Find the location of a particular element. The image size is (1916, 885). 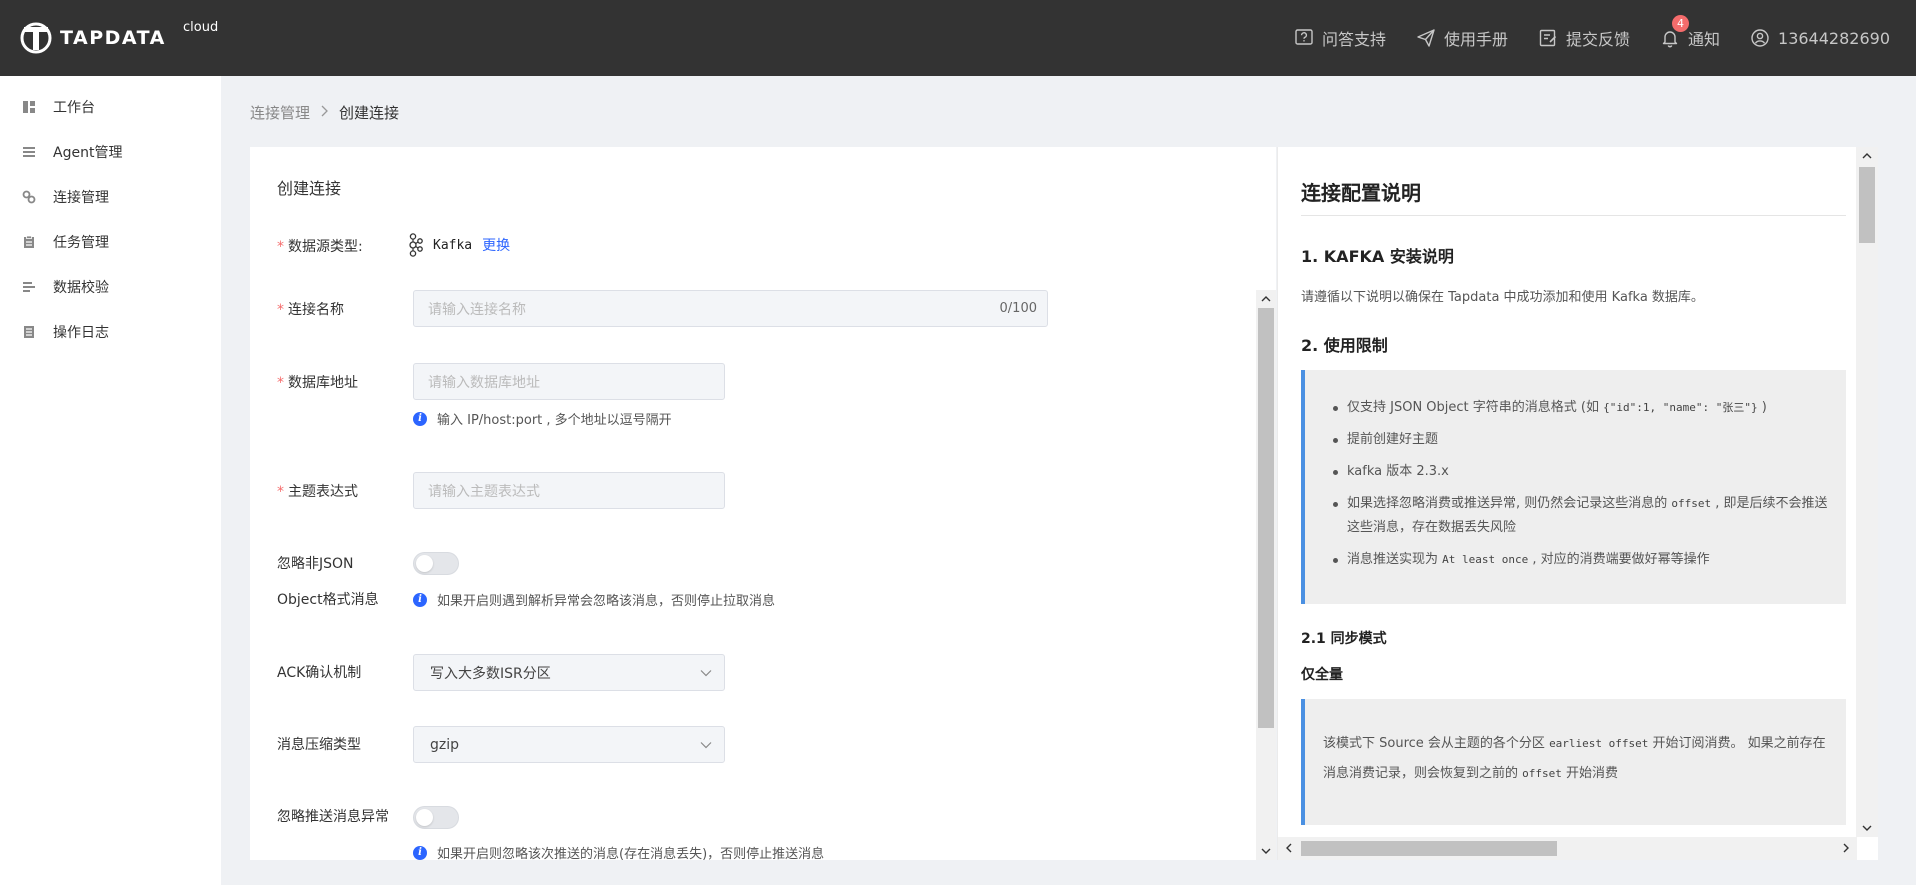

ignore-json-label-line2: Object格式消息 is located at coordinates (328, 600).